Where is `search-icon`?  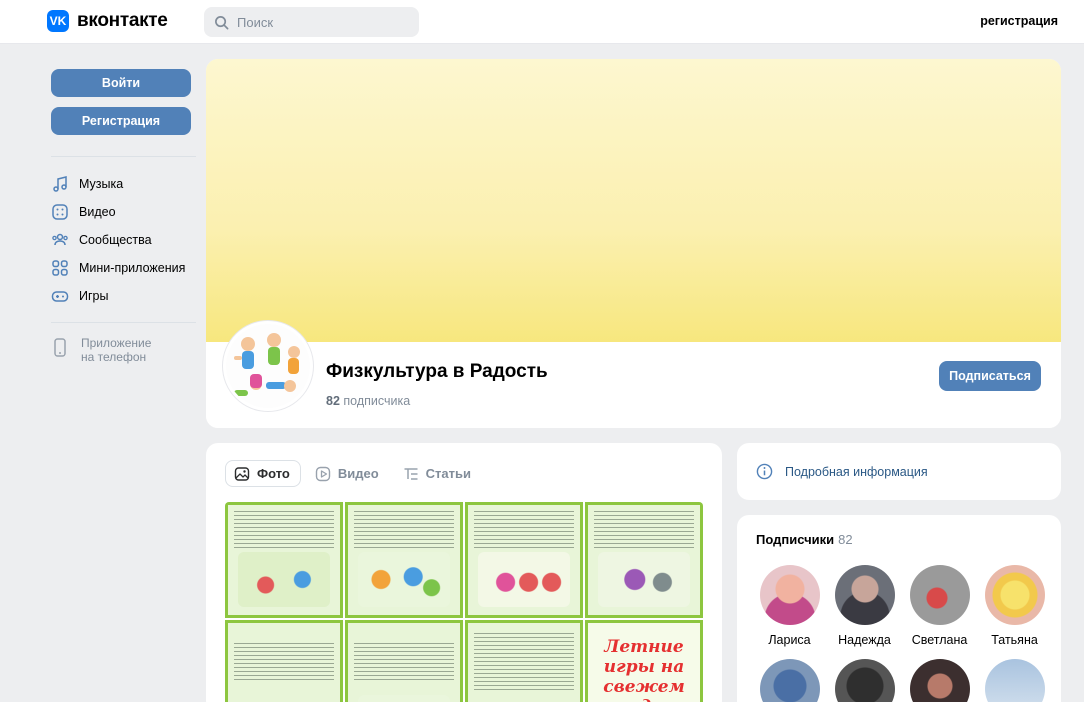 search-icon is located at coordinates (222, 22).